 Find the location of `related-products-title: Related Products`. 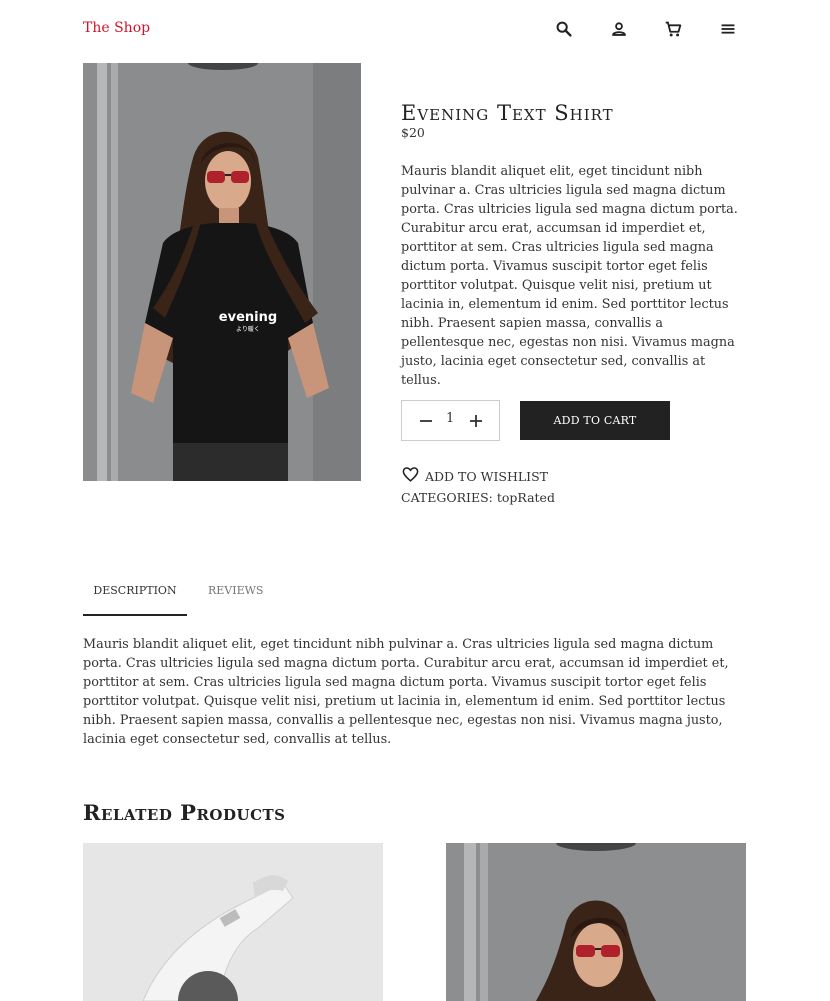

related-products-title: Related Products is located at coordinates (184, 812).